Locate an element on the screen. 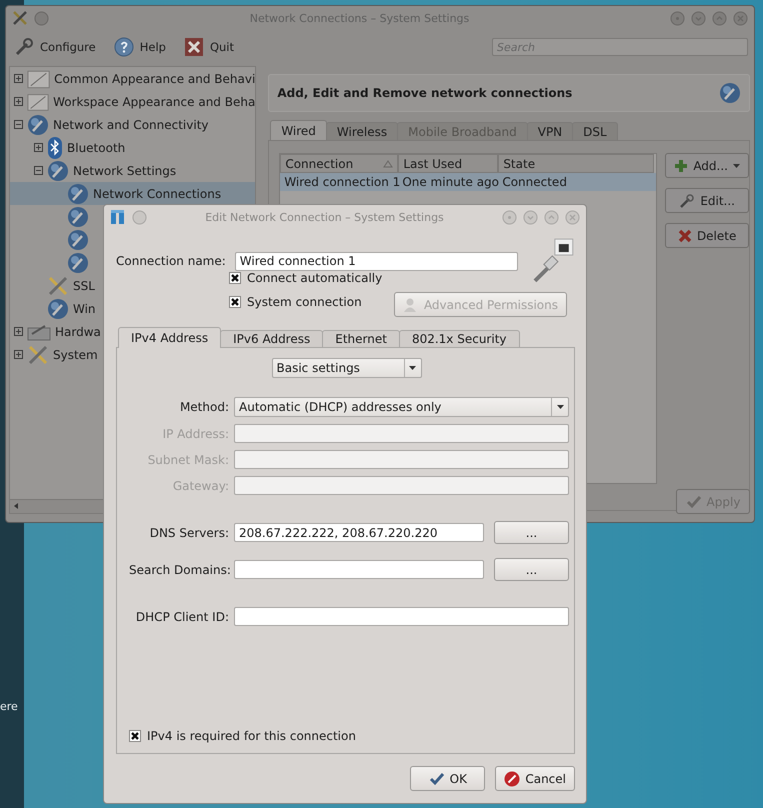 This screenshot has width=763, height=808. header-text: Add, Edit and Remove network connections is located at coordinates (424, 93).